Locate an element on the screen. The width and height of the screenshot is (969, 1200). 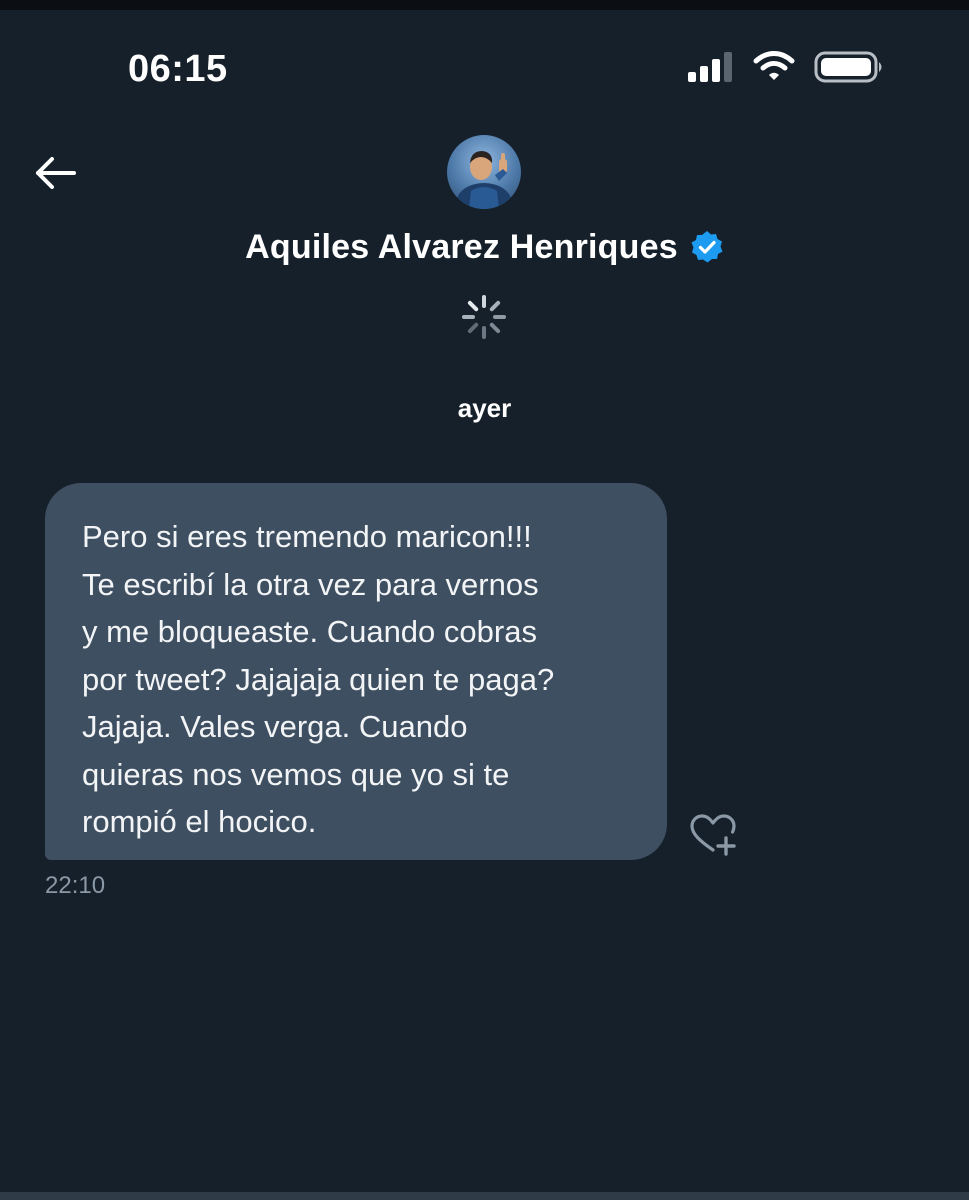
signal-icon is located at coordinates (710, 67).